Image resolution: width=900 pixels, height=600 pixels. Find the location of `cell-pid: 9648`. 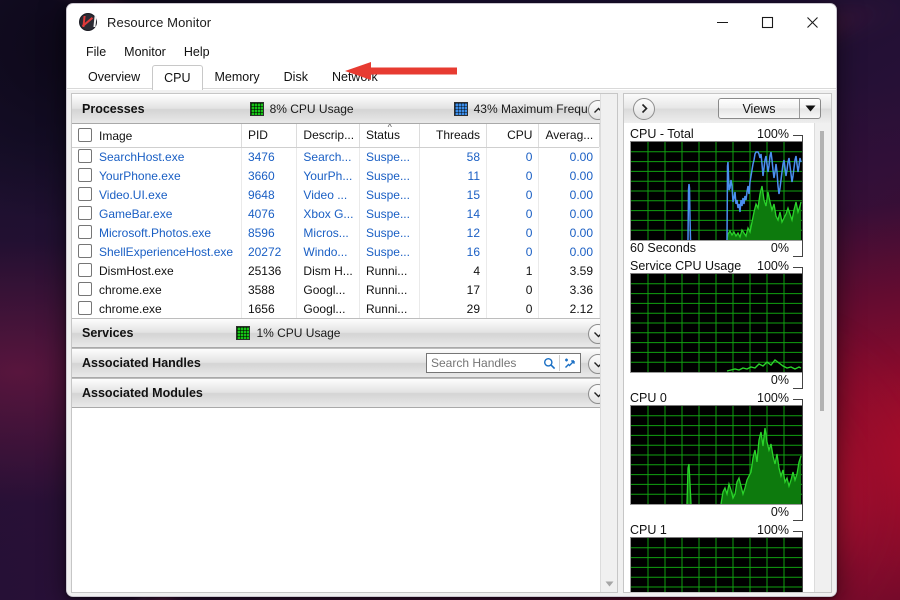

cell-pid: 9648 is located at coordinates (269, 194).